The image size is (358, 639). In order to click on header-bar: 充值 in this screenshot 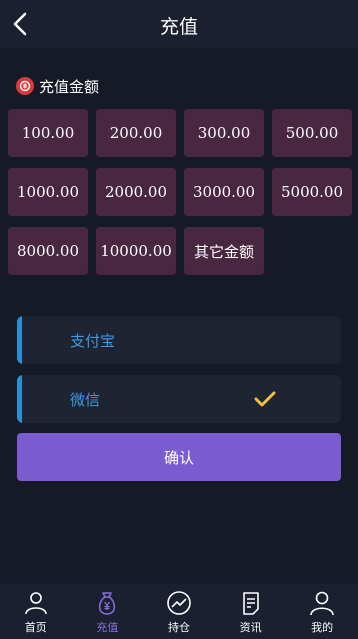, I will do `click(179, 24)`.